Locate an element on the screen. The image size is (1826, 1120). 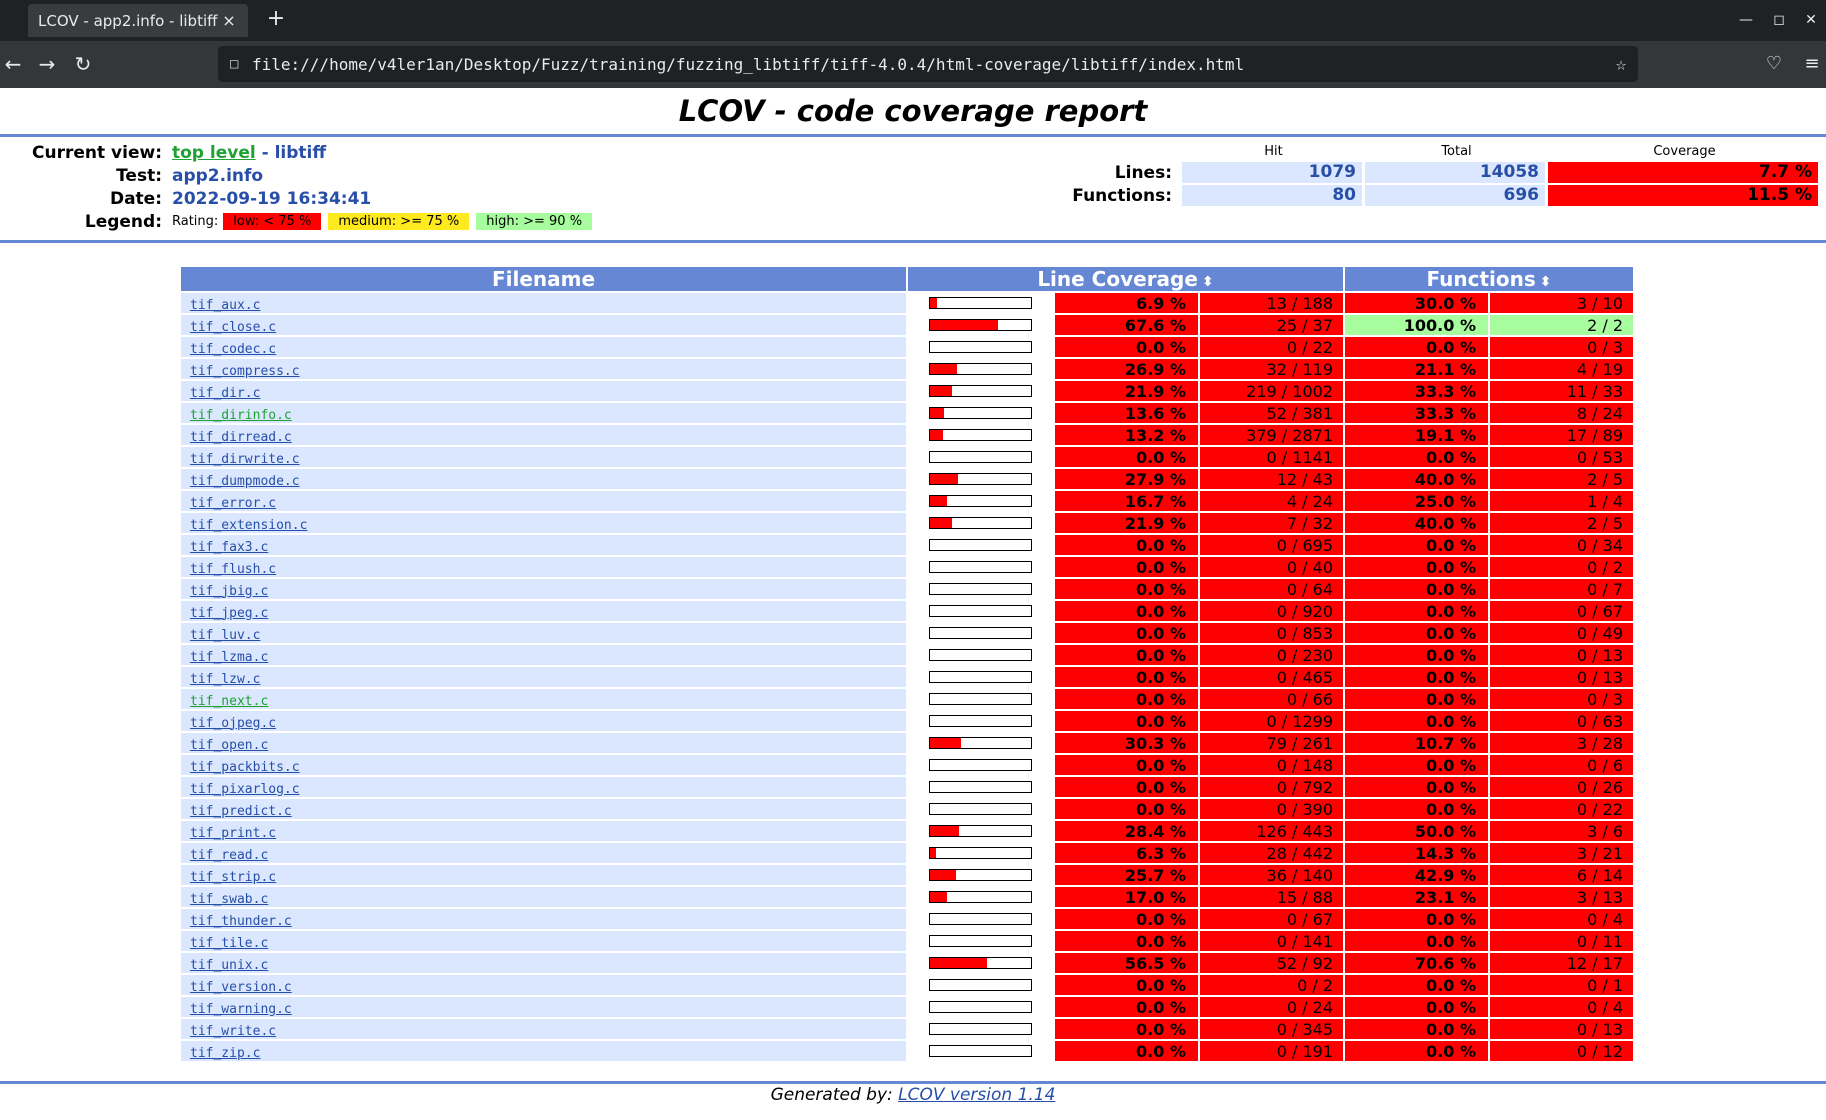
line-coverage-count: 0 / 920 is located at coordinates (1271, 611).